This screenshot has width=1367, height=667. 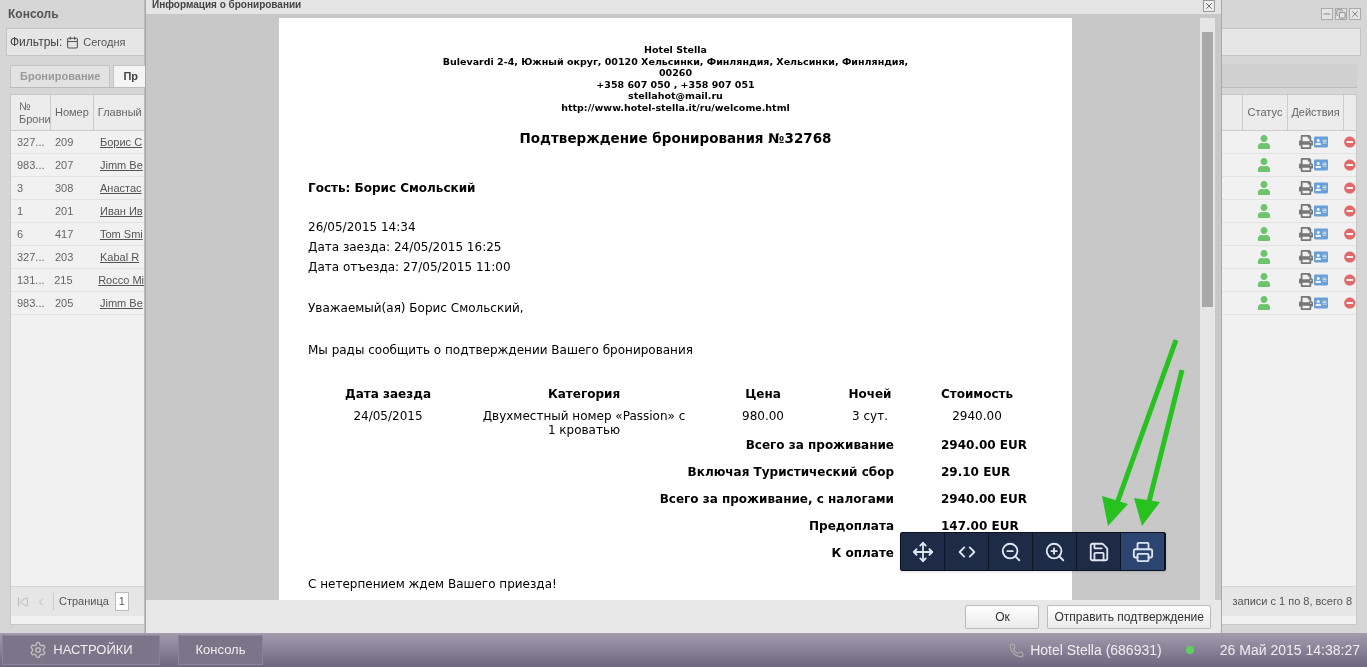 What do you see at coordinates (73, 42) in the screenshot?
I see `calendar-icon` at bounding box center [73, 42].